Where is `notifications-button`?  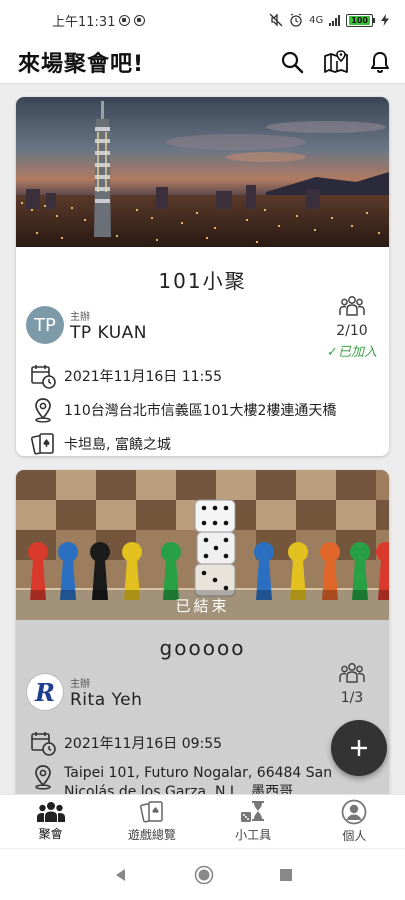
notifications-button is located at coordinates (380, 62).